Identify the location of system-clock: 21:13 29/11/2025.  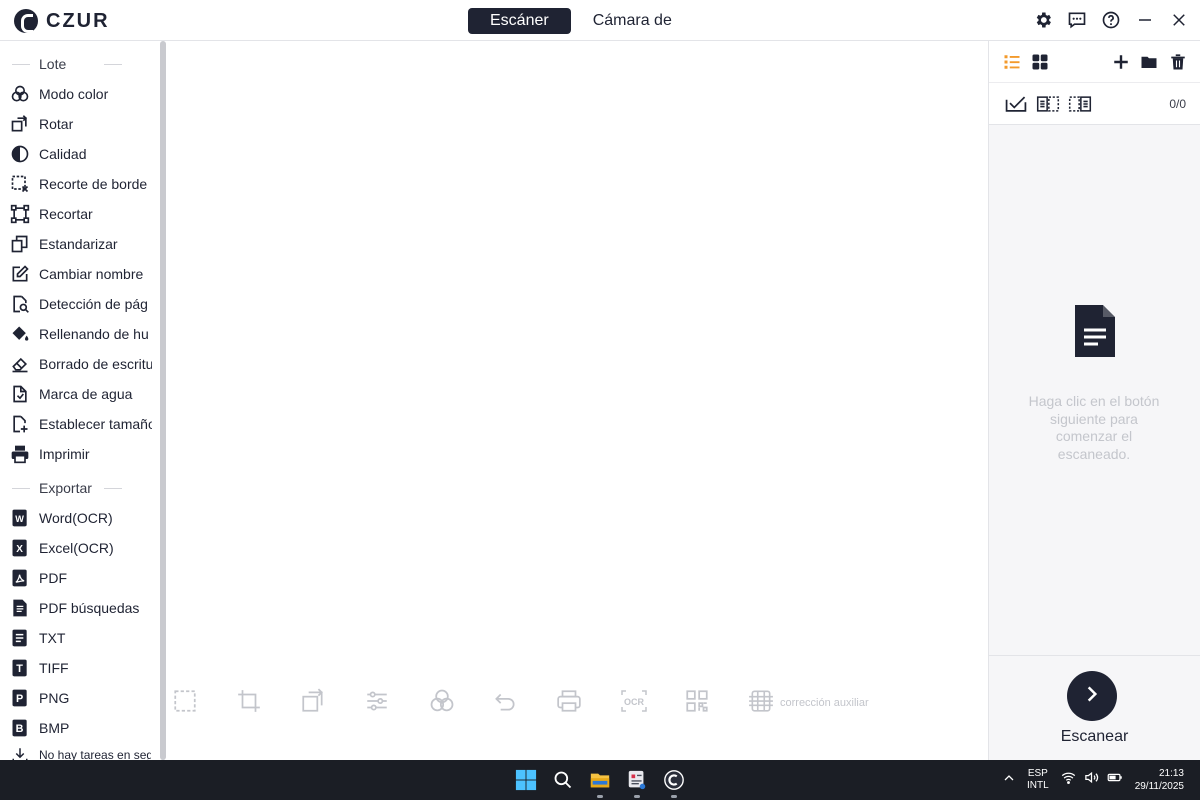
(1159, 780).